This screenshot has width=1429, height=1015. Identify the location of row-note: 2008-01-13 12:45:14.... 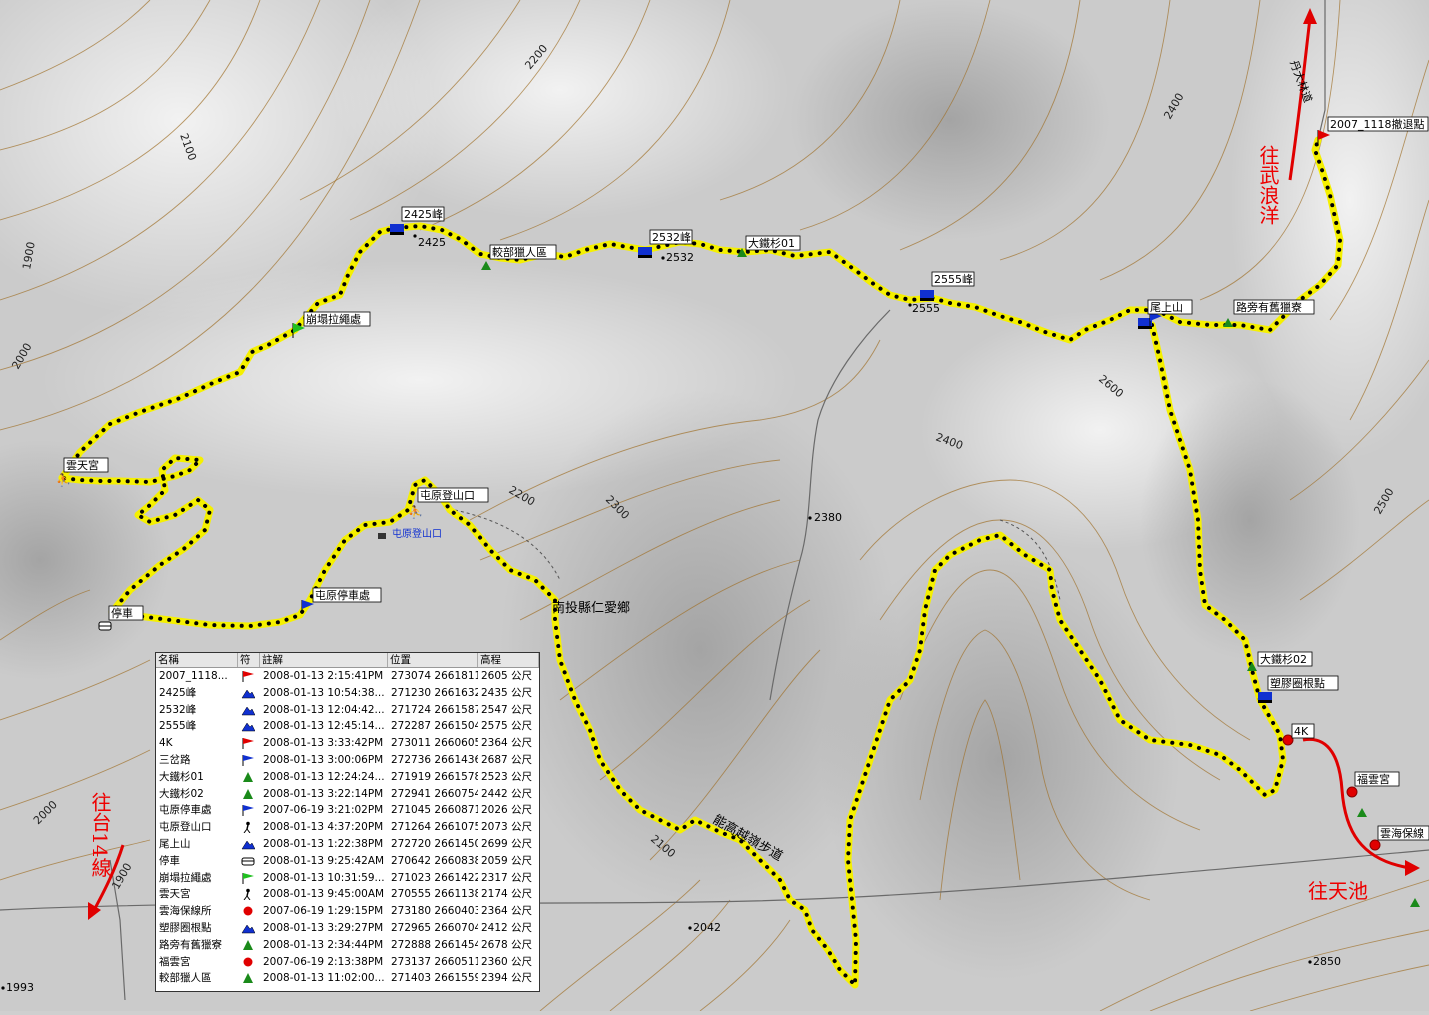
(324, 726).